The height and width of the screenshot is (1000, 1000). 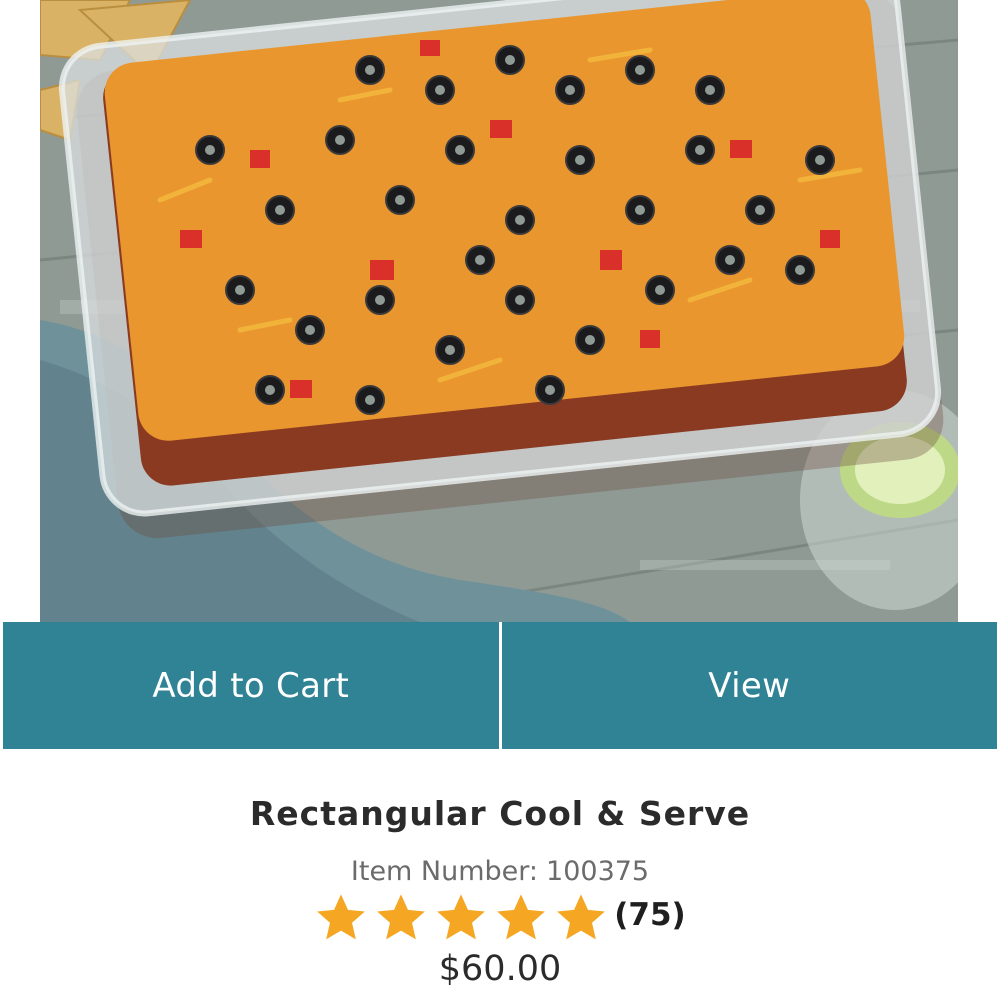 I want to click on product-action-bar: Add to Cart View, so click(x=500, y=685).